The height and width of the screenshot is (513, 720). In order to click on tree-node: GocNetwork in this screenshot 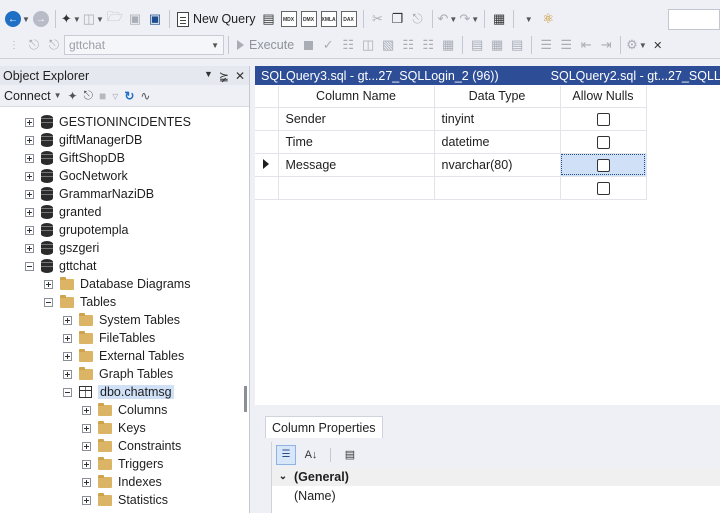, I will do `click(76, 176)`.